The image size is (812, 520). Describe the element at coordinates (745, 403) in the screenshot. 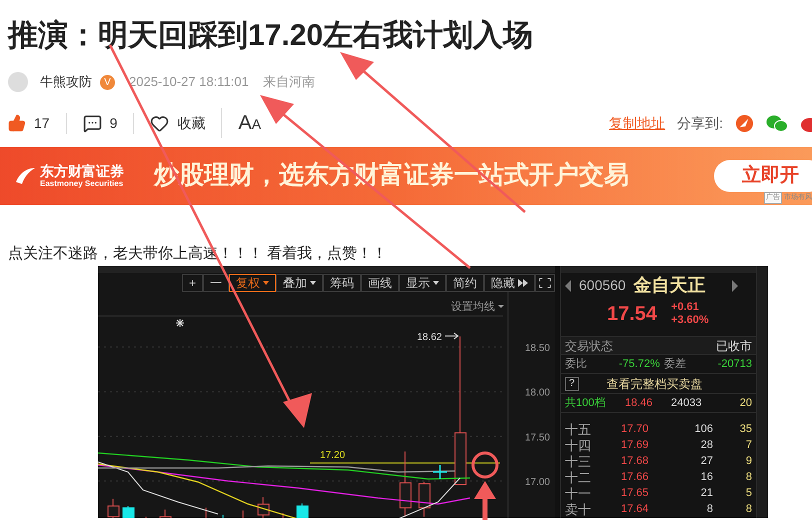

I see `book-count: 20` at that location.